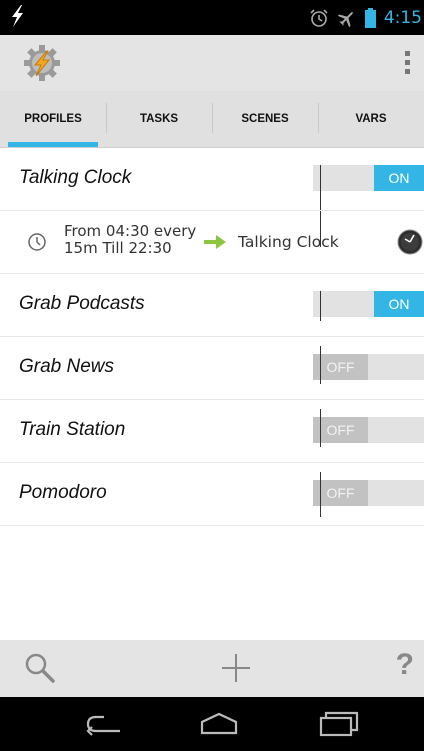 Image resolution: width=424 pixels, height=751 pixels. Describe the element at coordinates (75, 177) in the screenshot. I see `profile-name: Talking Clock` at that location.